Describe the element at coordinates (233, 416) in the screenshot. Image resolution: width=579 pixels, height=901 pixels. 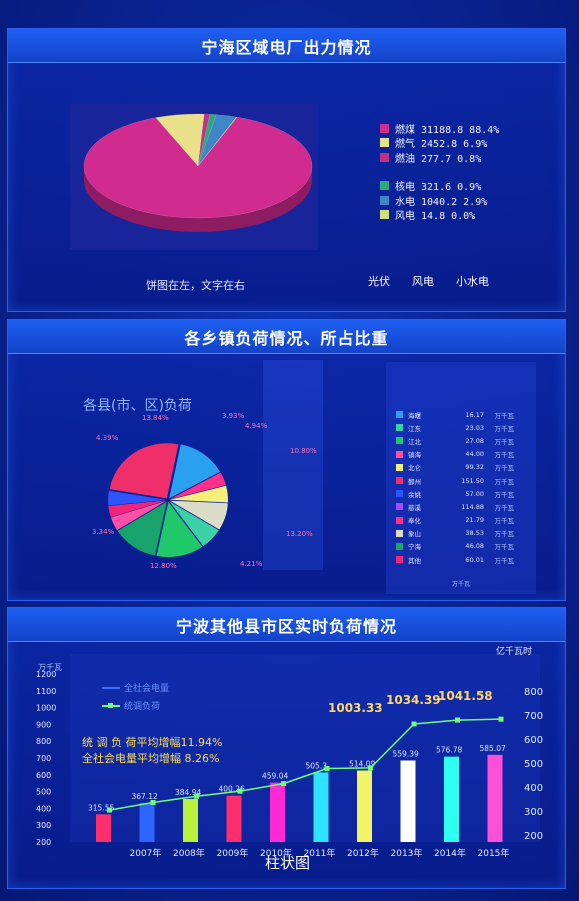
I see `county-pie-label: 3.93%` at that location.